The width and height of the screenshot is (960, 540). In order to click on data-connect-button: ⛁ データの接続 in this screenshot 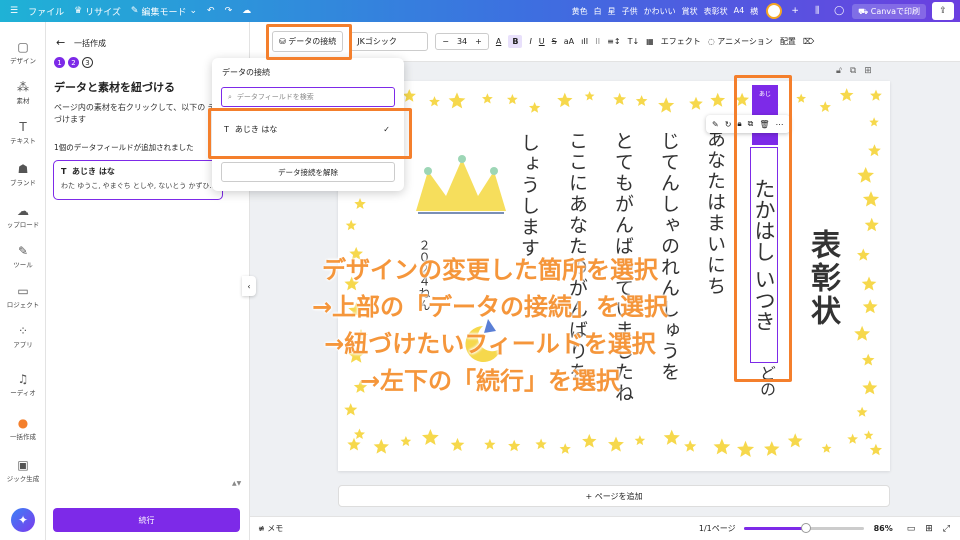, I will do `click(308, 41)`.